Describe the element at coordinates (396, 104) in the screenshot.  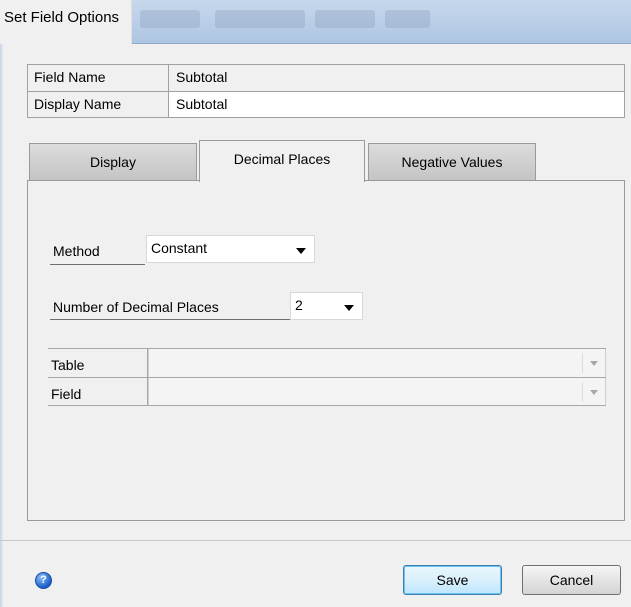
I see `display-name-field: Subtotal` at that location.